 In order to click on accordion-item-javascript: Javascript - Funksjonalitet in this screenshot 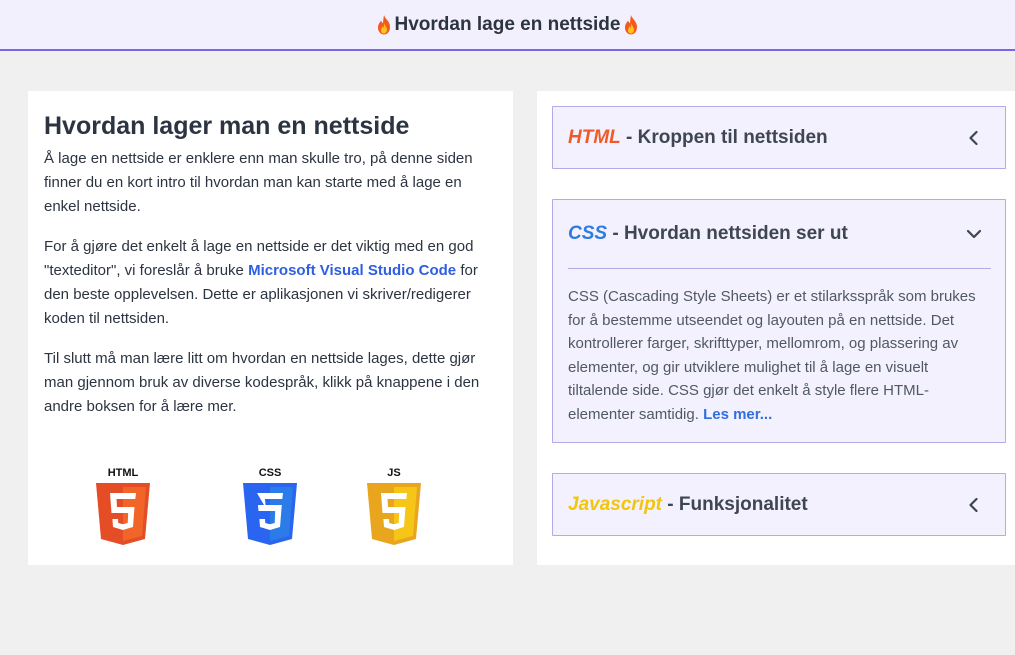, I will do `click(779, 504)`.